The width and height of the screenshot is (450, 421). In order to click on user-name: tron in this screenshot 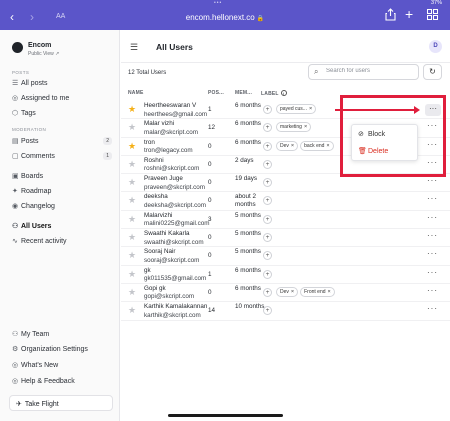, I will do `click(185, 142)`.